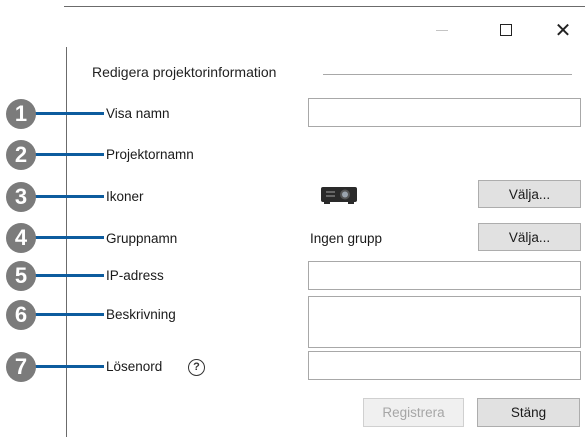 This screenshot has width=585, height=437. I want to click on password-label: Lösenord, so click(134, 366).